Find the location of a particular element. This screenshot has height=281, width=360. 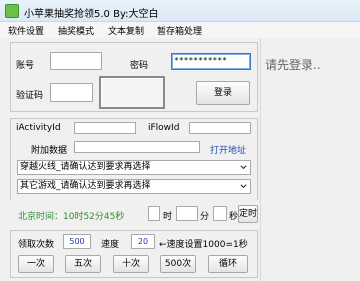

password-label: 密码 is located at coordinates (139, 66).